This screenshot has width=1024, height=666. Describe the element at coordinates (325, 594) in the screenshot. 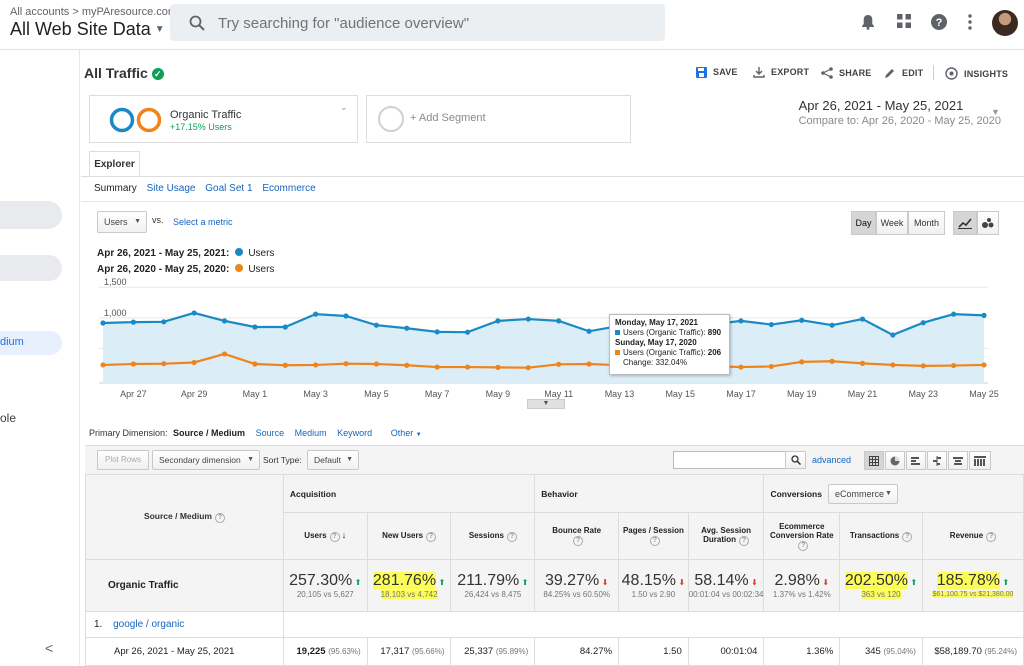

I see `summary-users-sub: 20,105 vs 5,627` at that location.